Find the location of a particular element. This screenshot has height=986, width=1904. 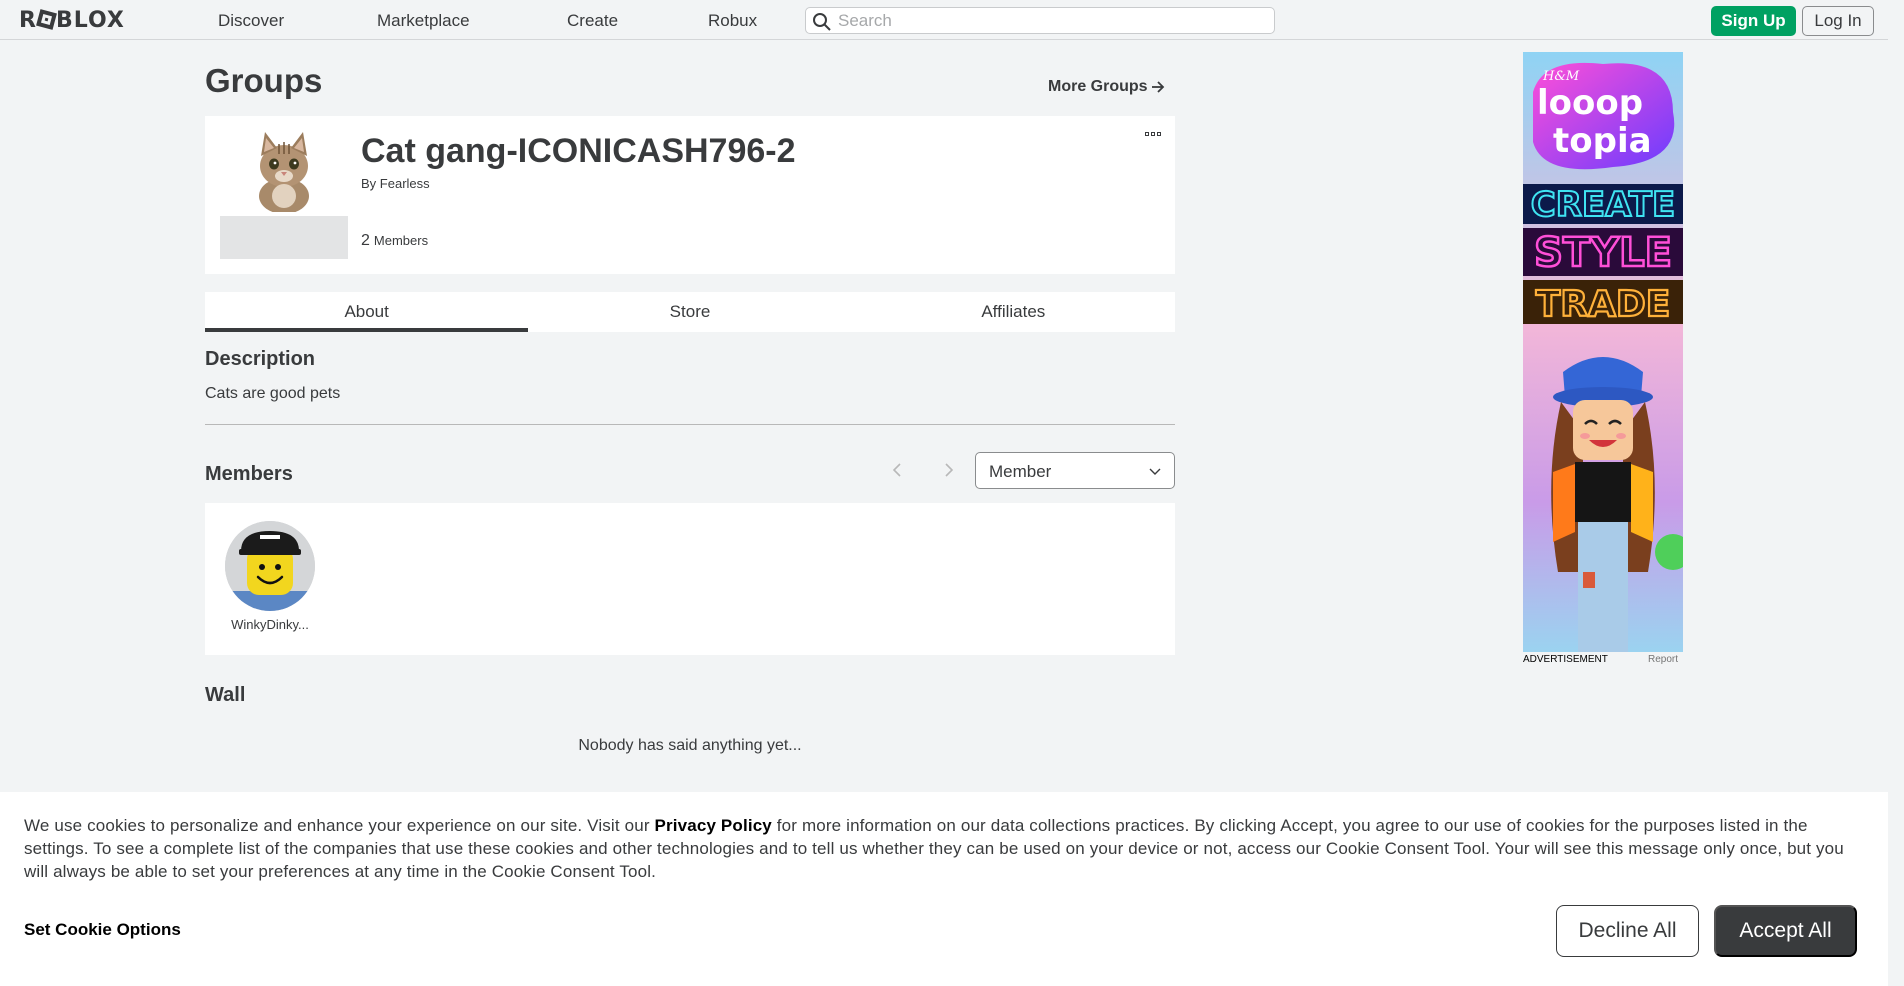

member-count-label: Members is located at coordinates (401, 240).